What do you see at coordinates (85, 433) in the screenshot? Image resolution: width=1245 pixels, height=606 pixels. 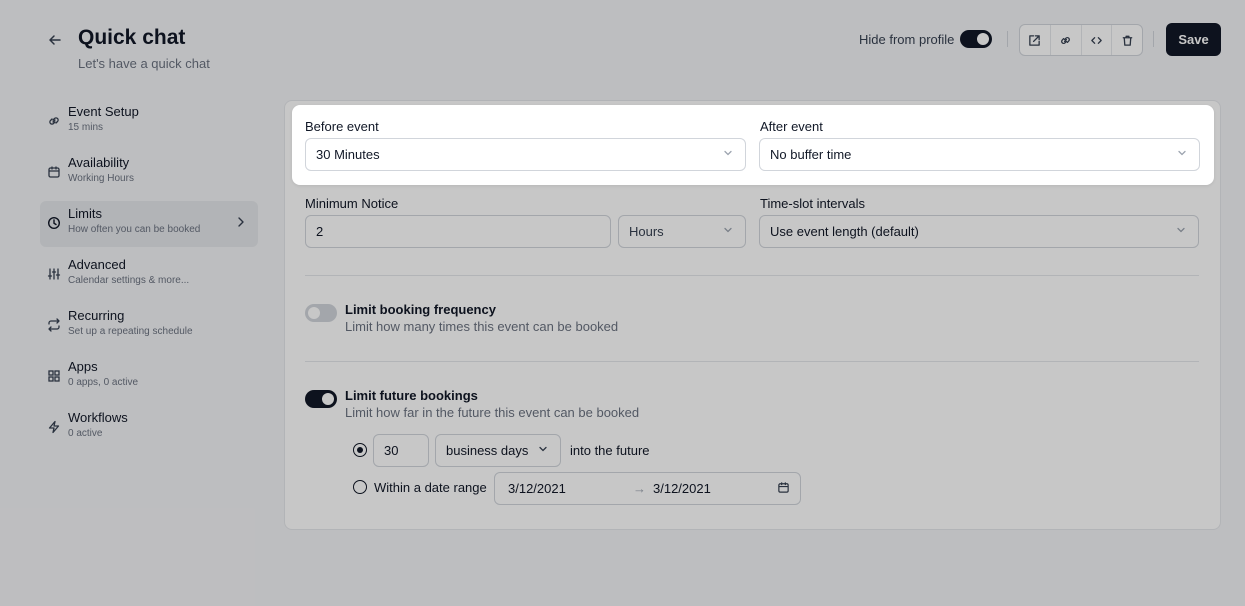 I see `sidebar-item-subtitle: 0 active` at bounding box center [85, 433].